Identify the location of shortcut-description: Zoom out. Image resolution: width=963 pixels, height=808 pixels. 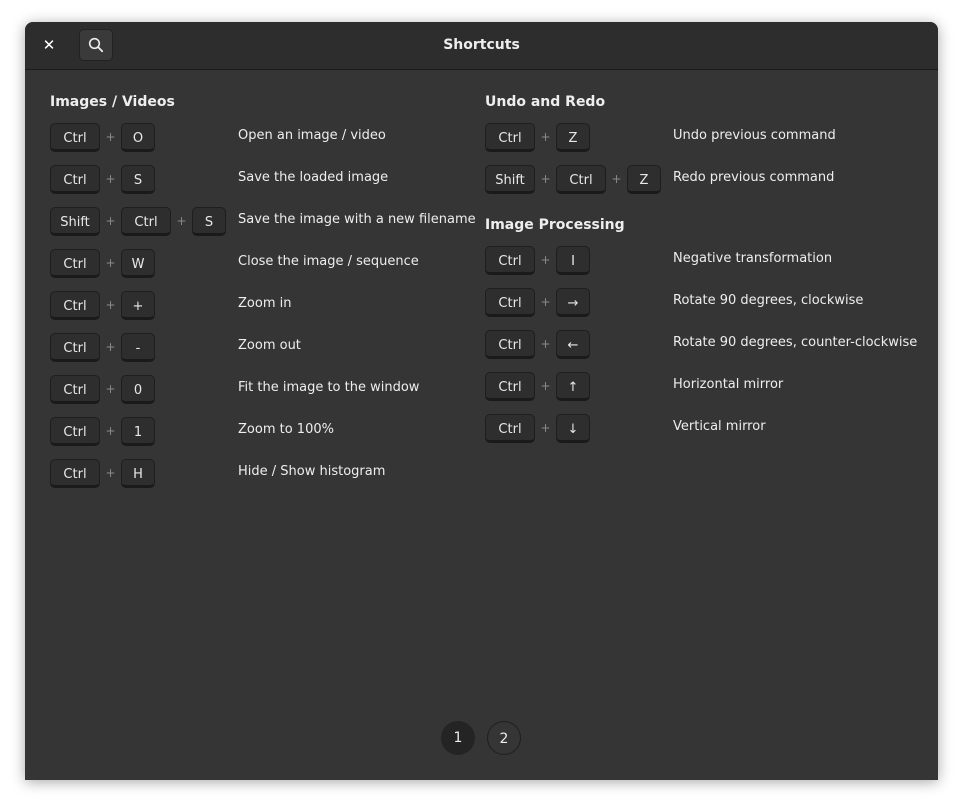
(269, 345).